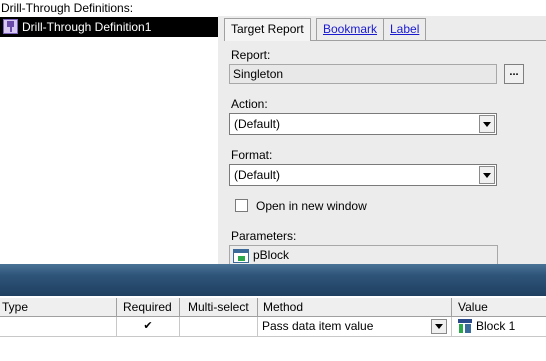  What do you see at coordinates (219, 307) in the screenshot?
I see `column-header-multi-select: Multi-select` at bounding box center [219, 307].